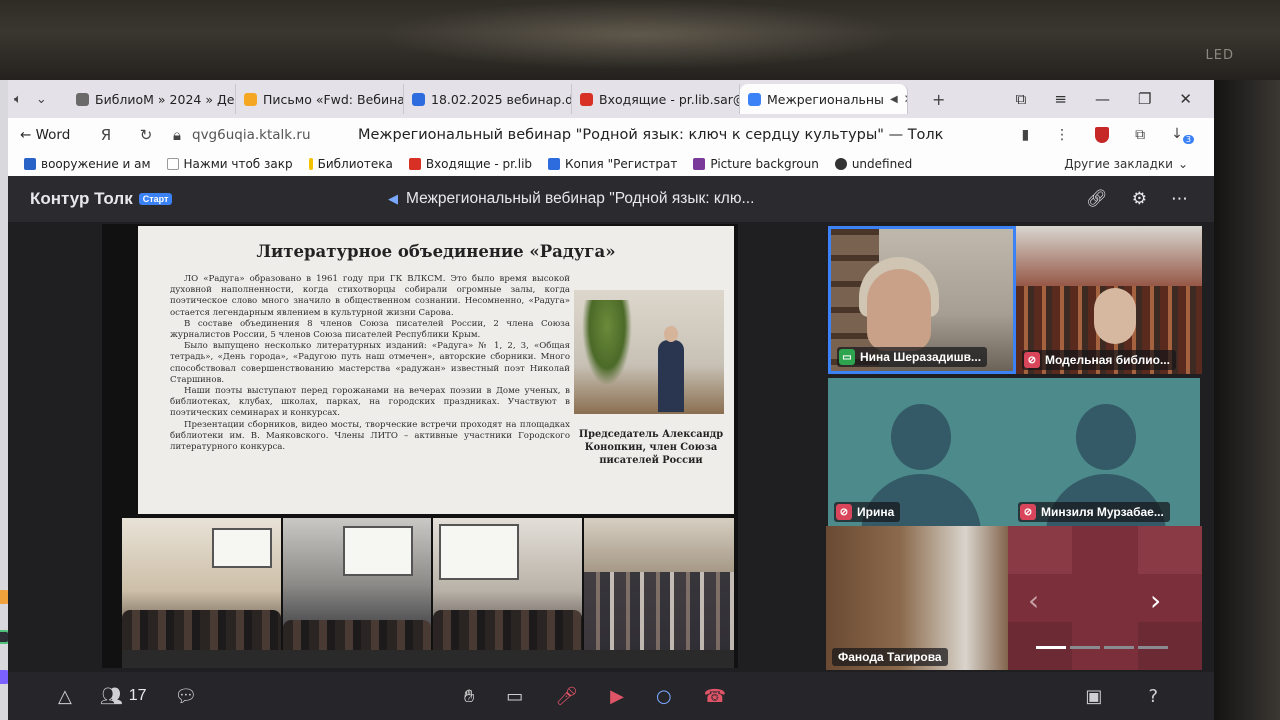  I want to click on url-field: qvg6uqia.ktalk.ru, so click(273, 135).